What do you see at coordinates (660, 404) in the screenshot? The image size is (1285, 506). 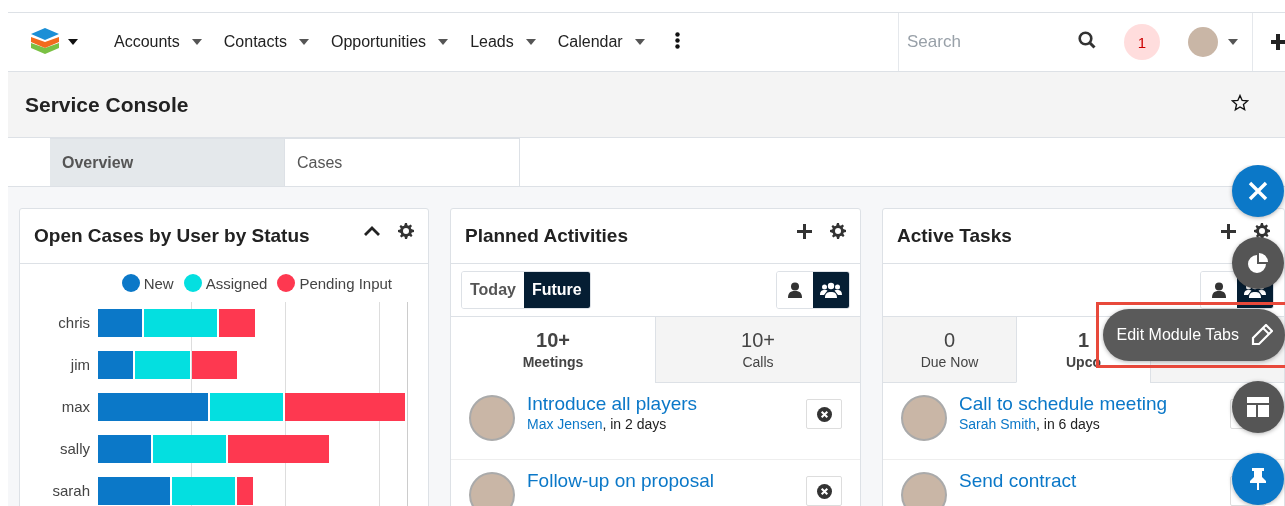 I see `record-link: Introduce all players` at bounding box center [660, 404].